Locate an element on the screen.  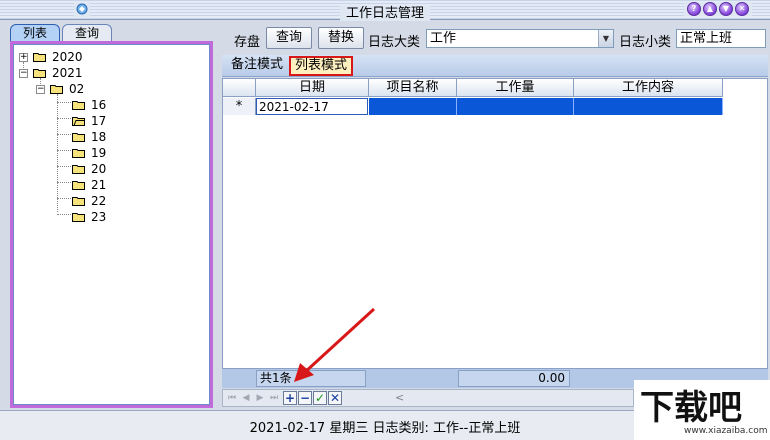
grid-header: 日期 项目名称 工作量 工作内容 is located at coordinates (473, 88).